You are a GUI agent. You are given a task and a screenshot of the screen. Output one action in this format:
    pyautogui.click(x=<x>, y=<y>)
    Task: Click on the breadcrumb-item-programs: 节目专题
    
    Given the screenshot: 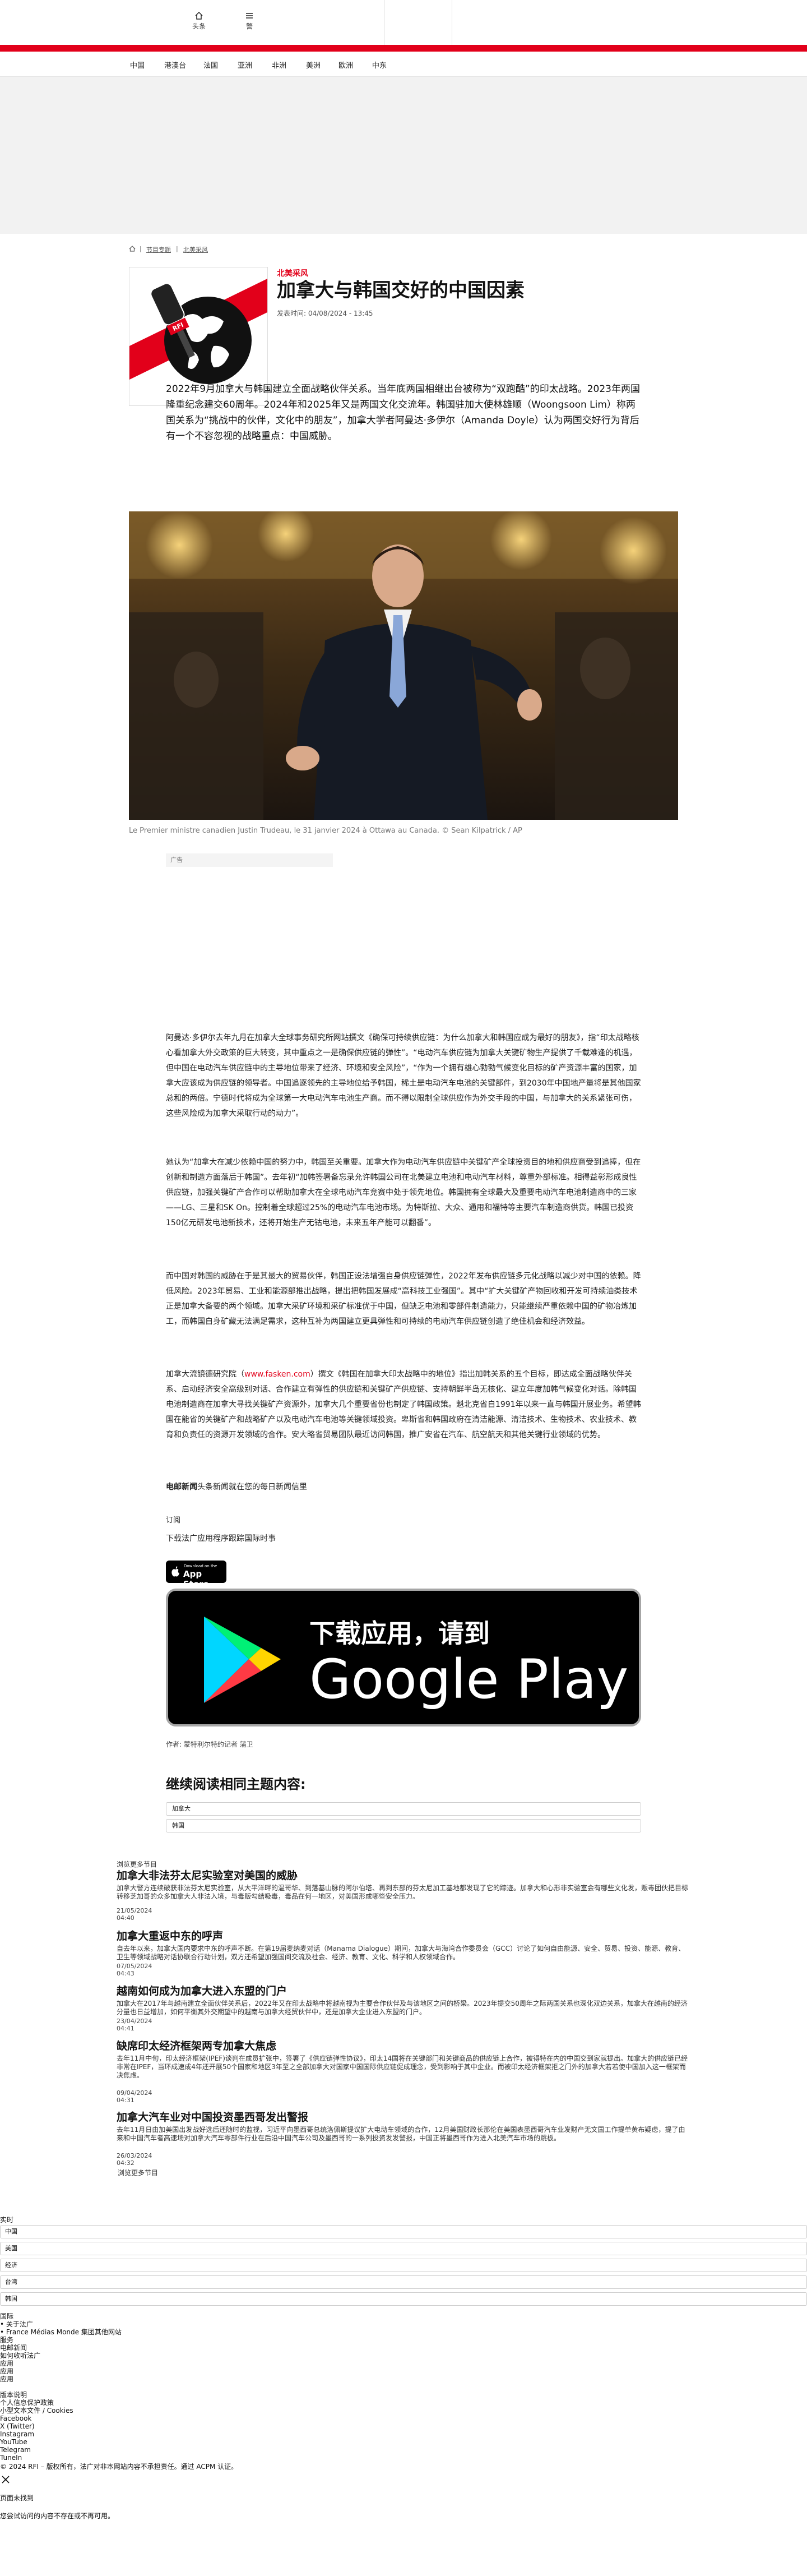 What is the action you would take?
    pyautogui.click(x=158, y=250)
    